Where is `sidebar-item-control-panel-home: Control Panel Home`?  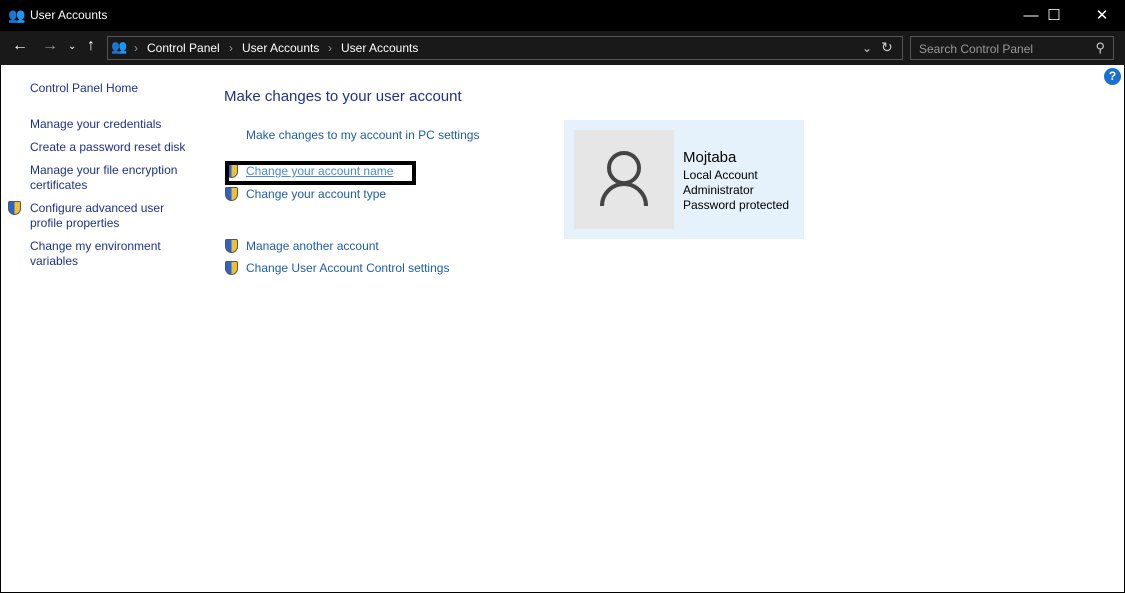 sidebar-item-control-panel-home: Control Panel Home is located at coordinates (115, 88).